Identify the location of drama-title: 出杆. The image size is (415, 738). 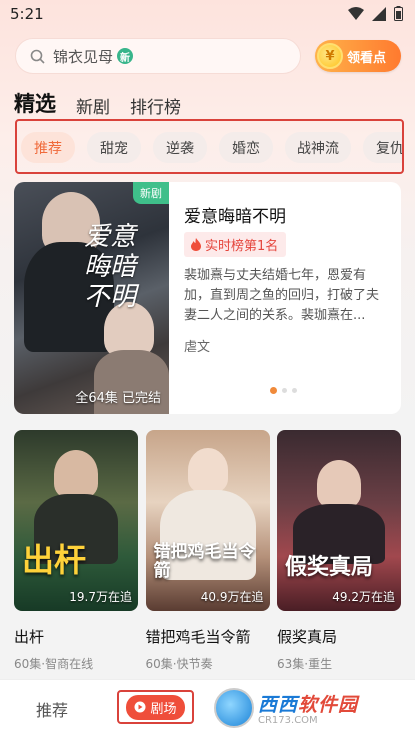
(76, 636).